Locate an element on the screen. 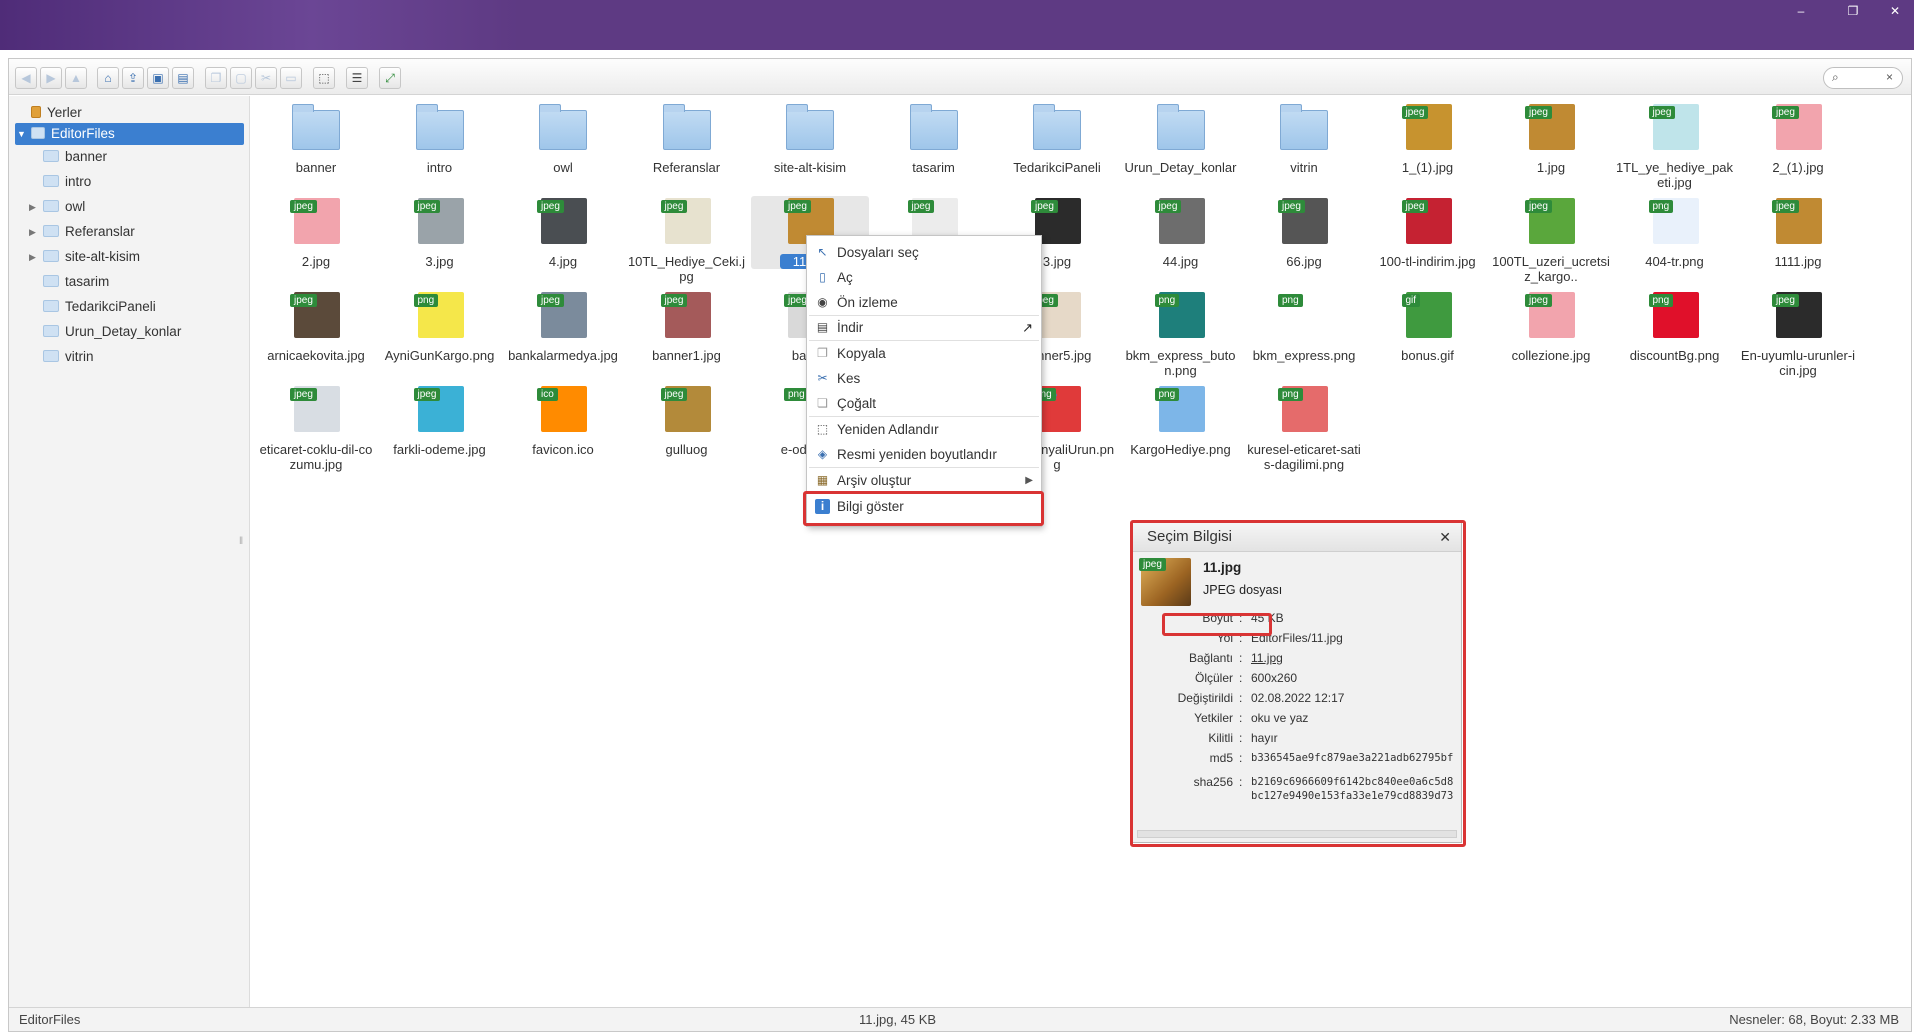 The width and height of the screenshot is (1914, 1035). file-item: jpeg 66.jpg is located at coordinates (1304, 232).